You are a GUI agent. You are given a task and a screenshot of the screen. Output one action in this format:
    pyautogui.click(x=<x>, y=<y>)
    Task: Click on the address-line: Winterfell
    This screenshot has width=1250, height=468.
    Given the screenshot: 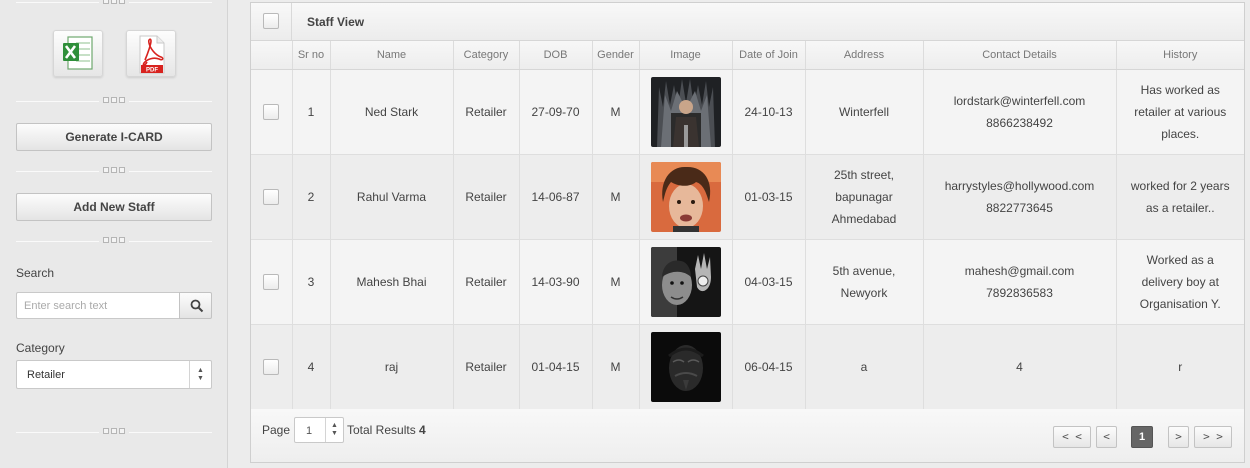 What is the action you would take?
    pyautogui.click(x=863, y=111)
    